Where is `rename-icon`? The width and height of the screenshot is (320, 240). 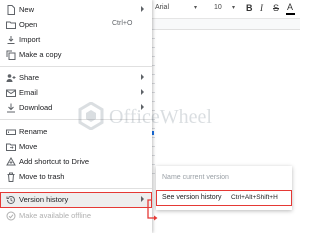 rename-icon is located at coordinates (11, 132).